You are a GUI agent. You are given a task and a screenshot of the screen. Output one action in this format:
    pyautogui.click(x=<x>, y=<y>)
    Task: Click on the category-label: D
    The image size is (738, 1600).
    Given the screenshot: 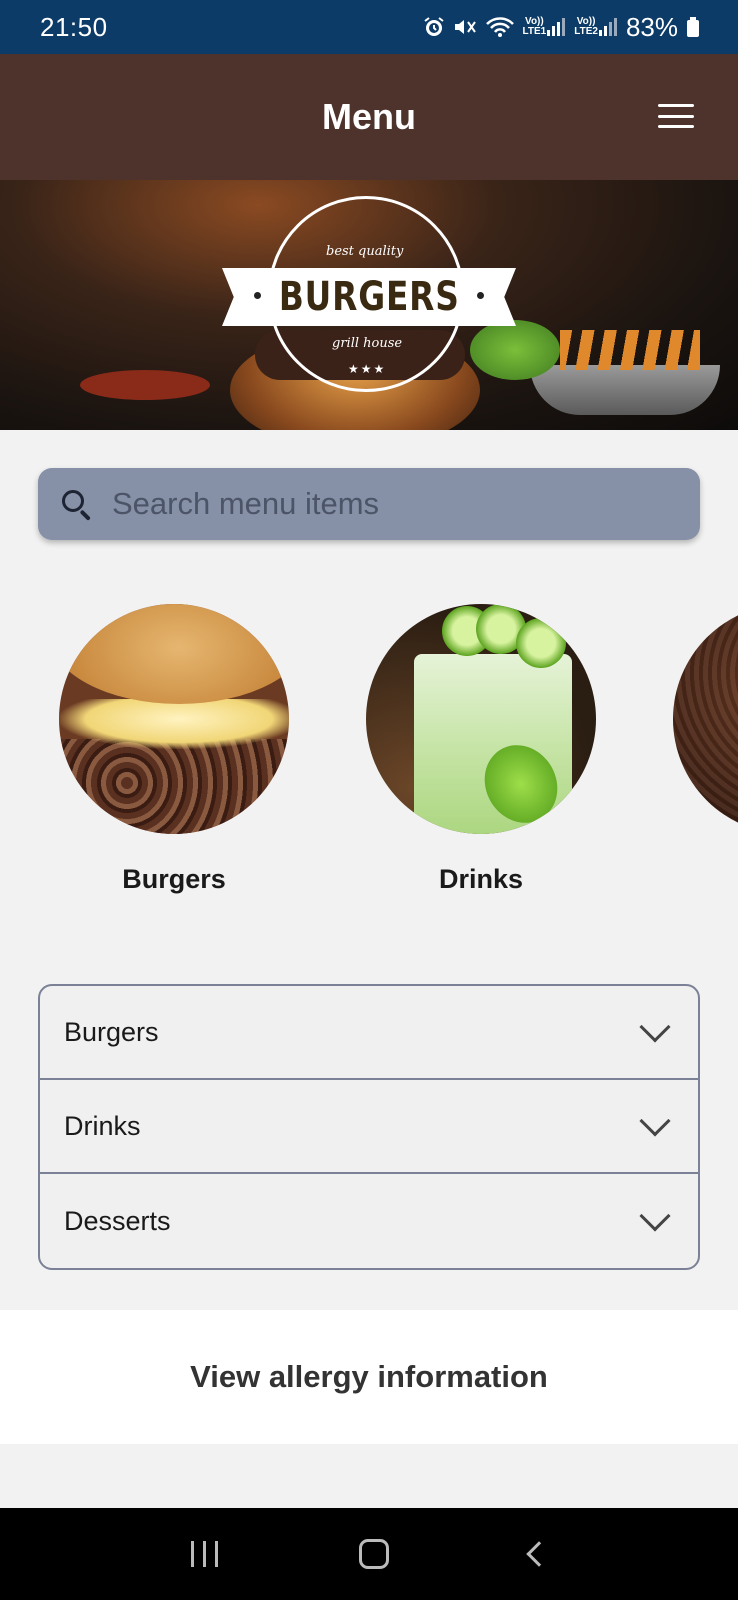 What is the action you would take?
    pyautogui.click(x=703, y=879)
    